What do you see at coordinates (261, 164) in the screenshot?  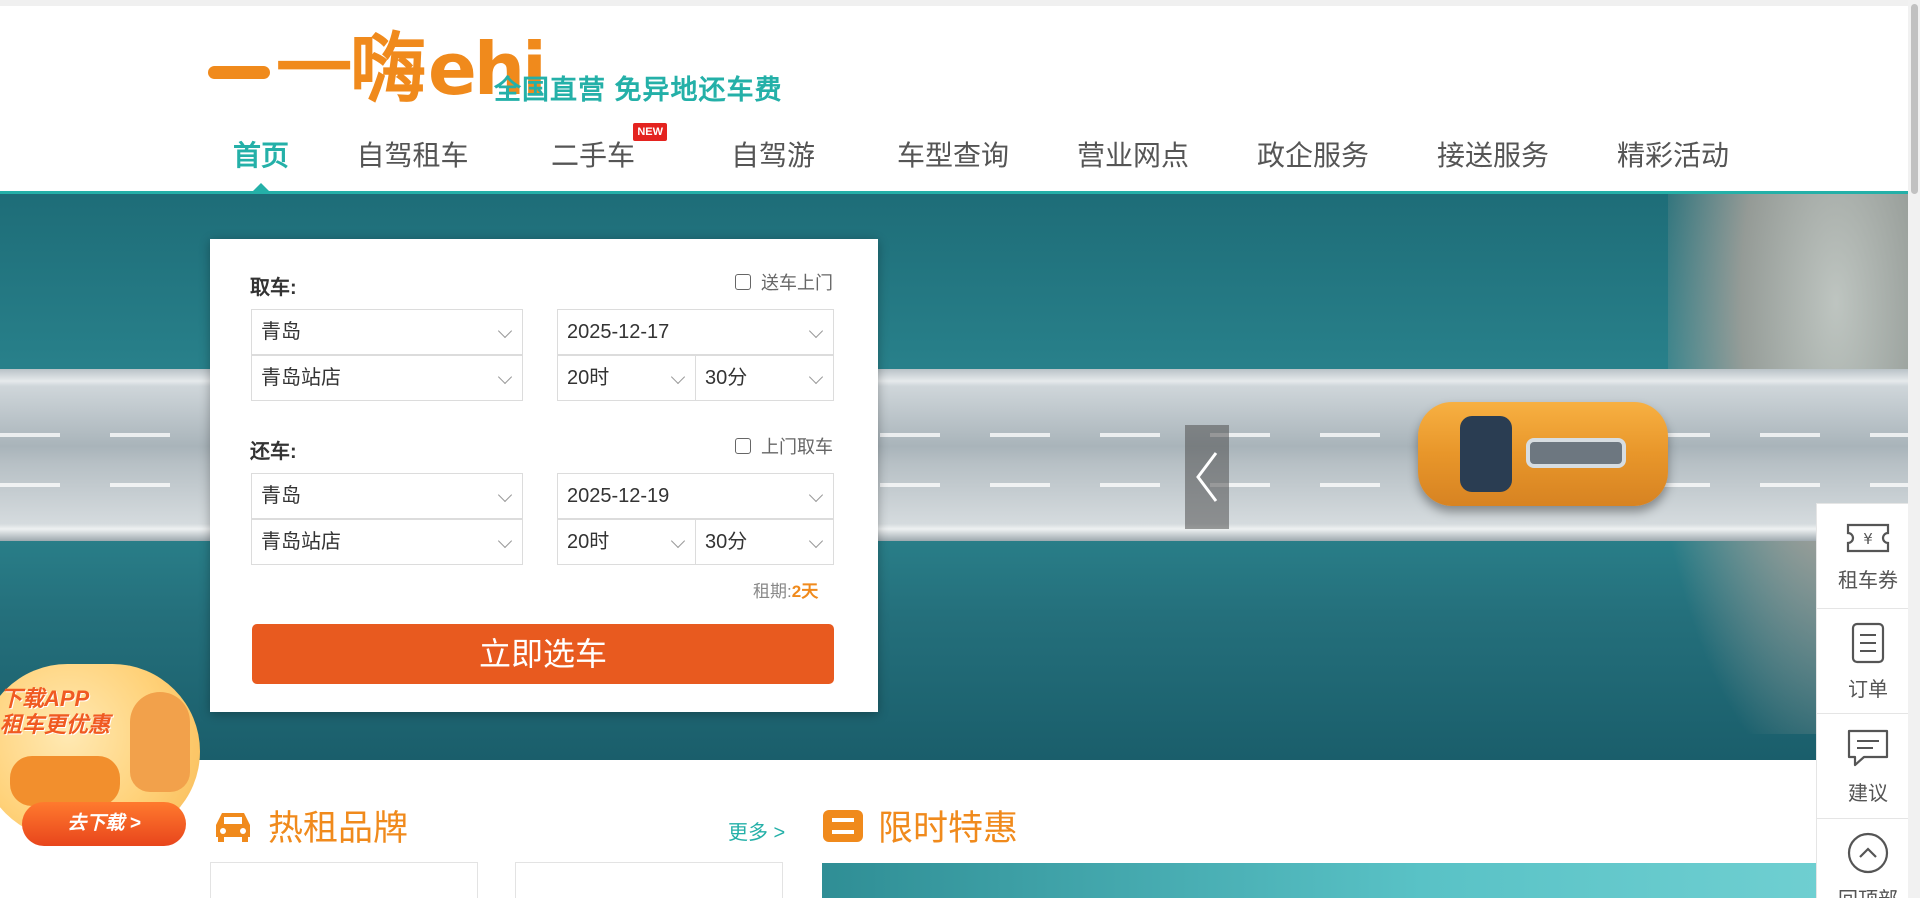 I see `nav-home: 首页` at bounding box center [261, 164].